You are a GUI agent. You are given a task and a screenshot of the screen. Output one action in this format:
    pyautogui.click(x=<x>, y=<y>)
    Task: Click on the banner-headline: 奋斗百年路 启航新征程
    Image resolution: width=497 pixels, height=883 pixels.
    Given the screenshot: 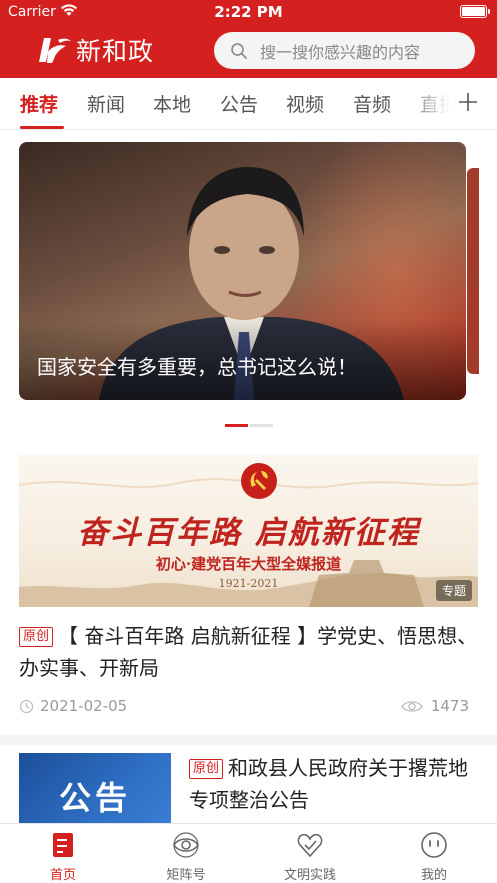 What is the action you would take?
    pyautogui.click(x=248, y=533)
    